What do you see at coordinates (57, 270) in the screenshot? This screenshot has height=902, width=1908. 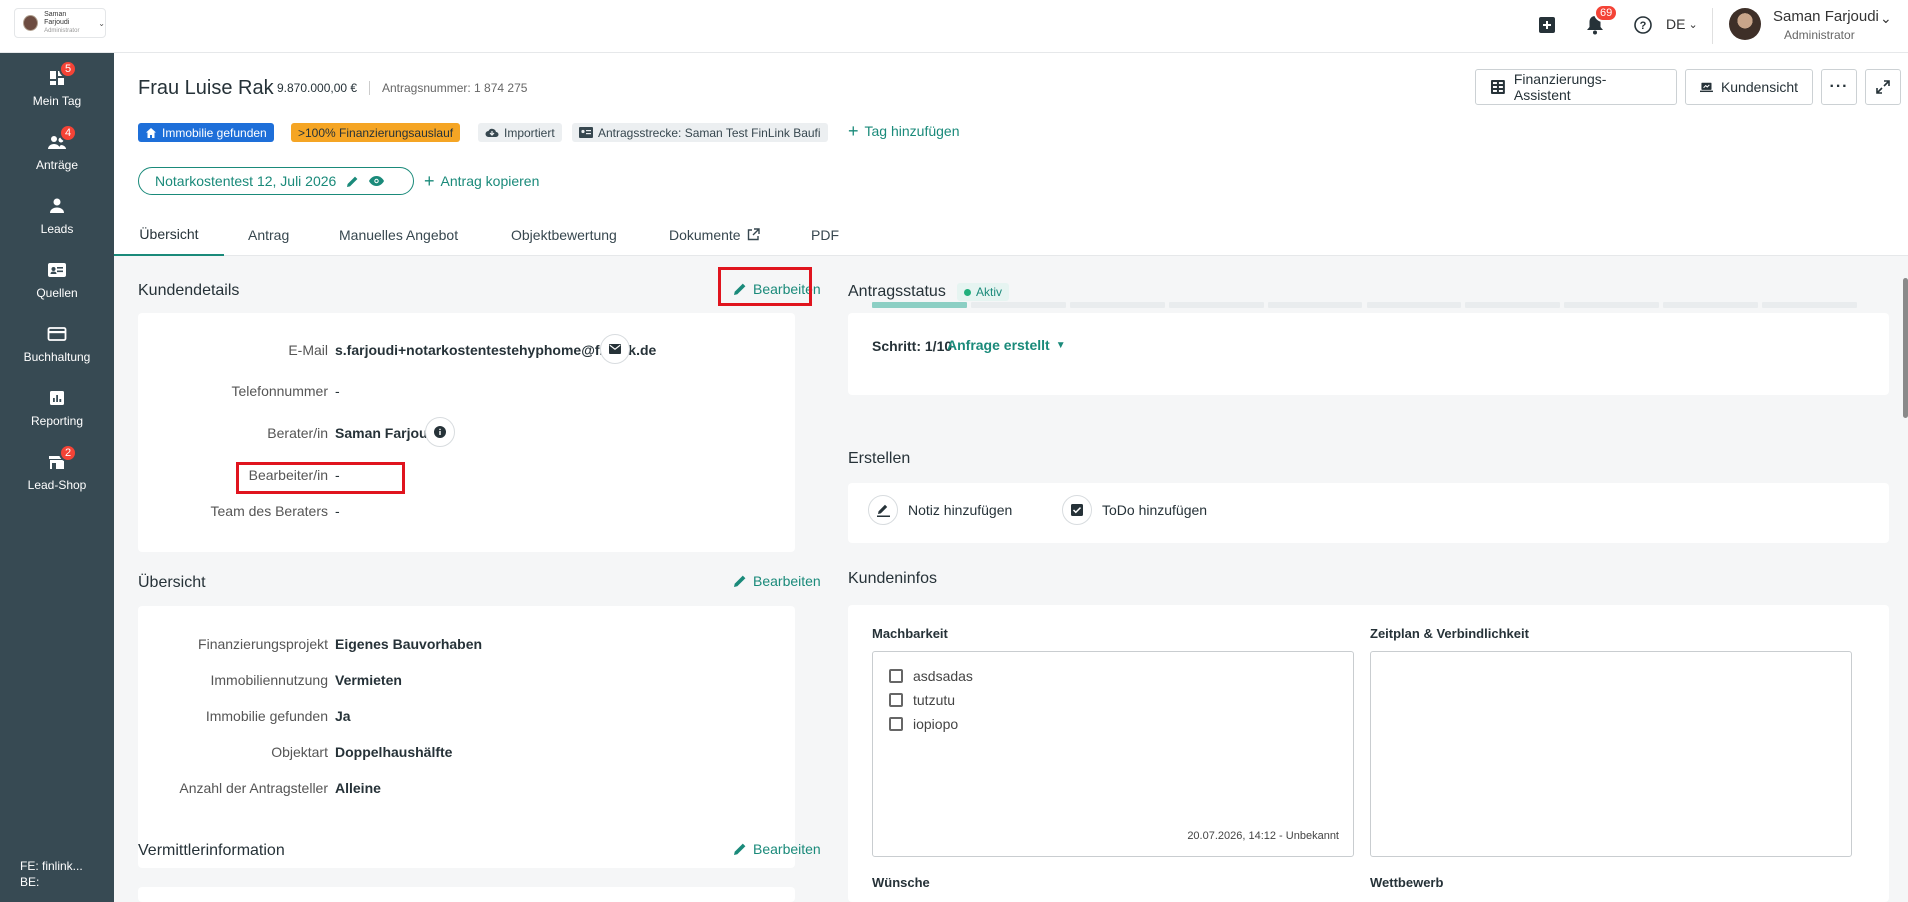 I see `id-card-icon` at bounding box center [57, 270].